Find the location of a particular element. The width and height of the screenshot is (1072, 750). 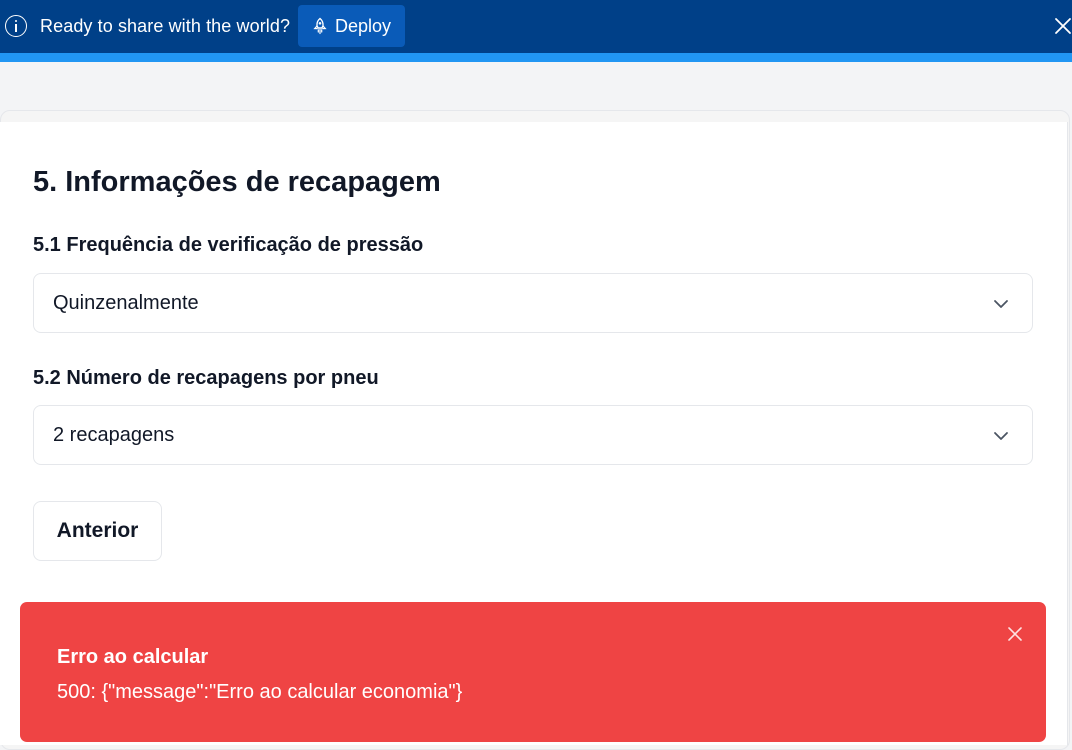

field-label-pressure-frequency: 5.1 Frequência de verificação de pressão is located at coordinates (228, 245).